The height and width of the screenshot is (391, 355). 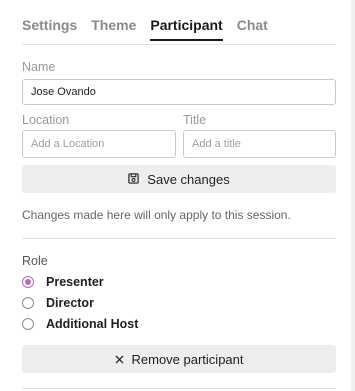 I want to click on role-option-label: Presenter, so click(x=75, y=282).